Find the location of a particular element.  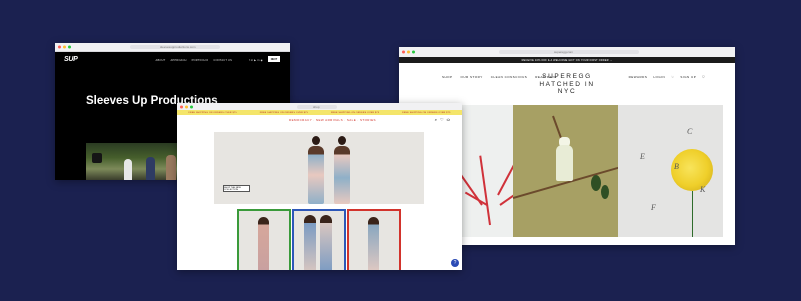

letter-label: K is located at coordinates (703, 189).